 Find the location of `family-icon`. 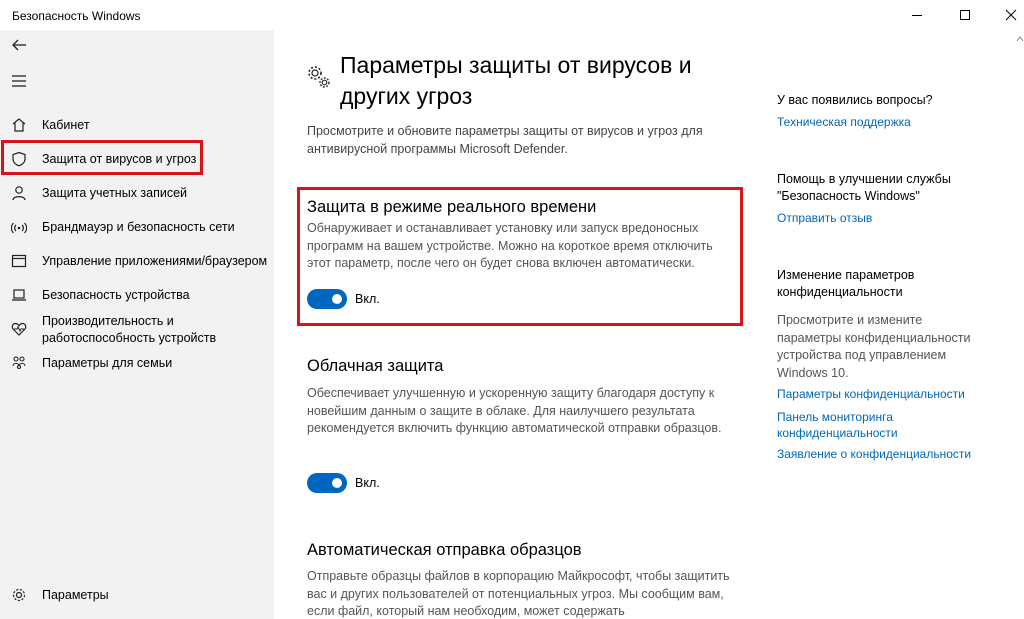

family-icon is located at coordinates (19, 363).